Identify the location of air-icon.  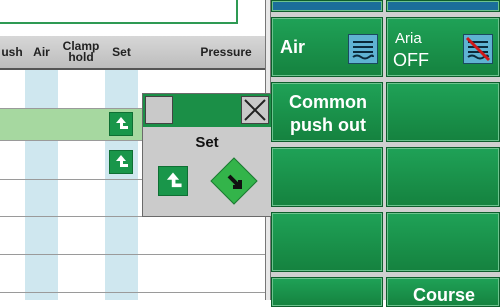
(363, 49).